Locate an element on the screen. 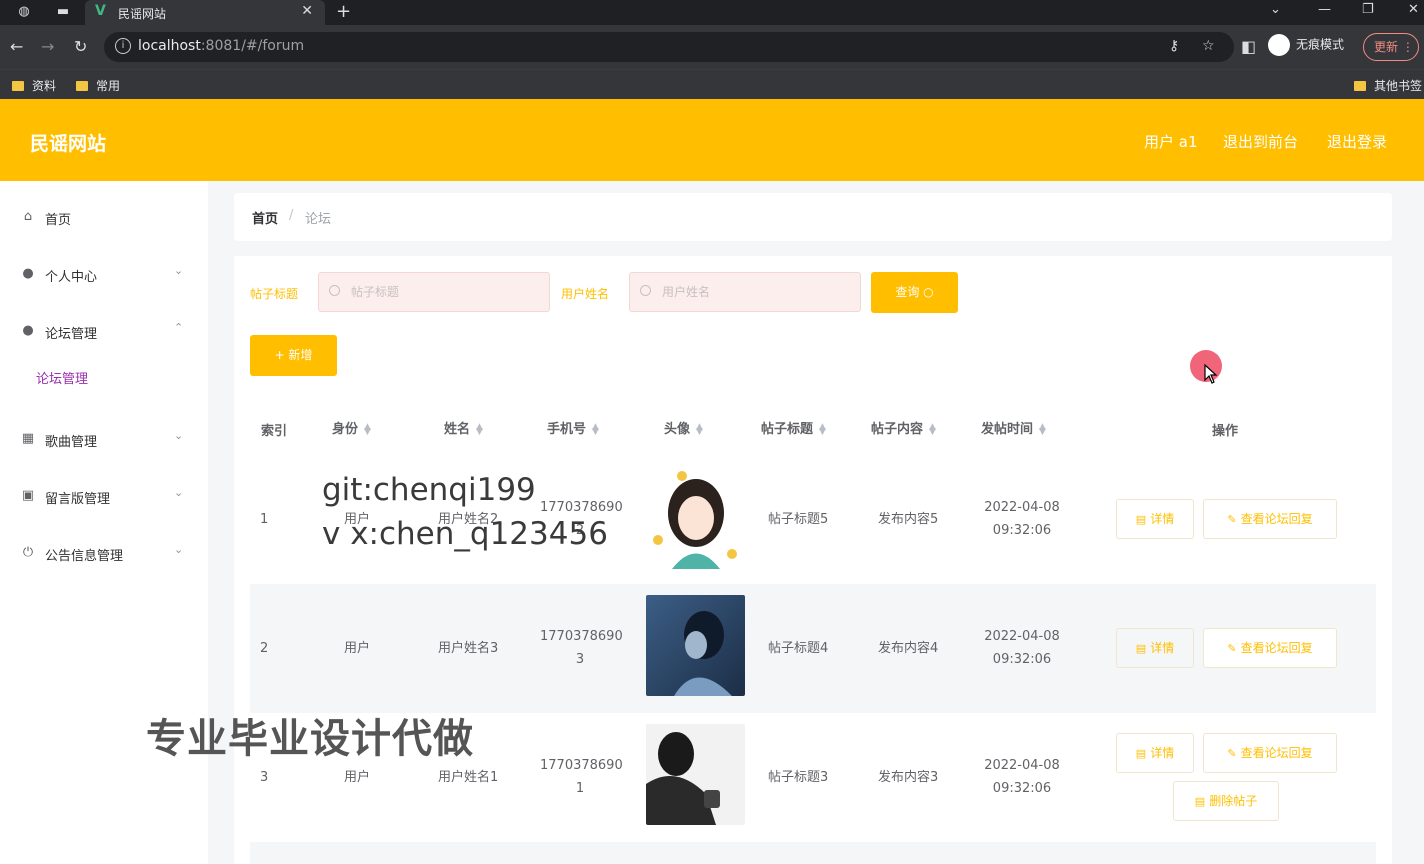 This screenshot has height=864, width=1424. url-text: localhost:8081/#/forum is located at coordinates (221, 46).